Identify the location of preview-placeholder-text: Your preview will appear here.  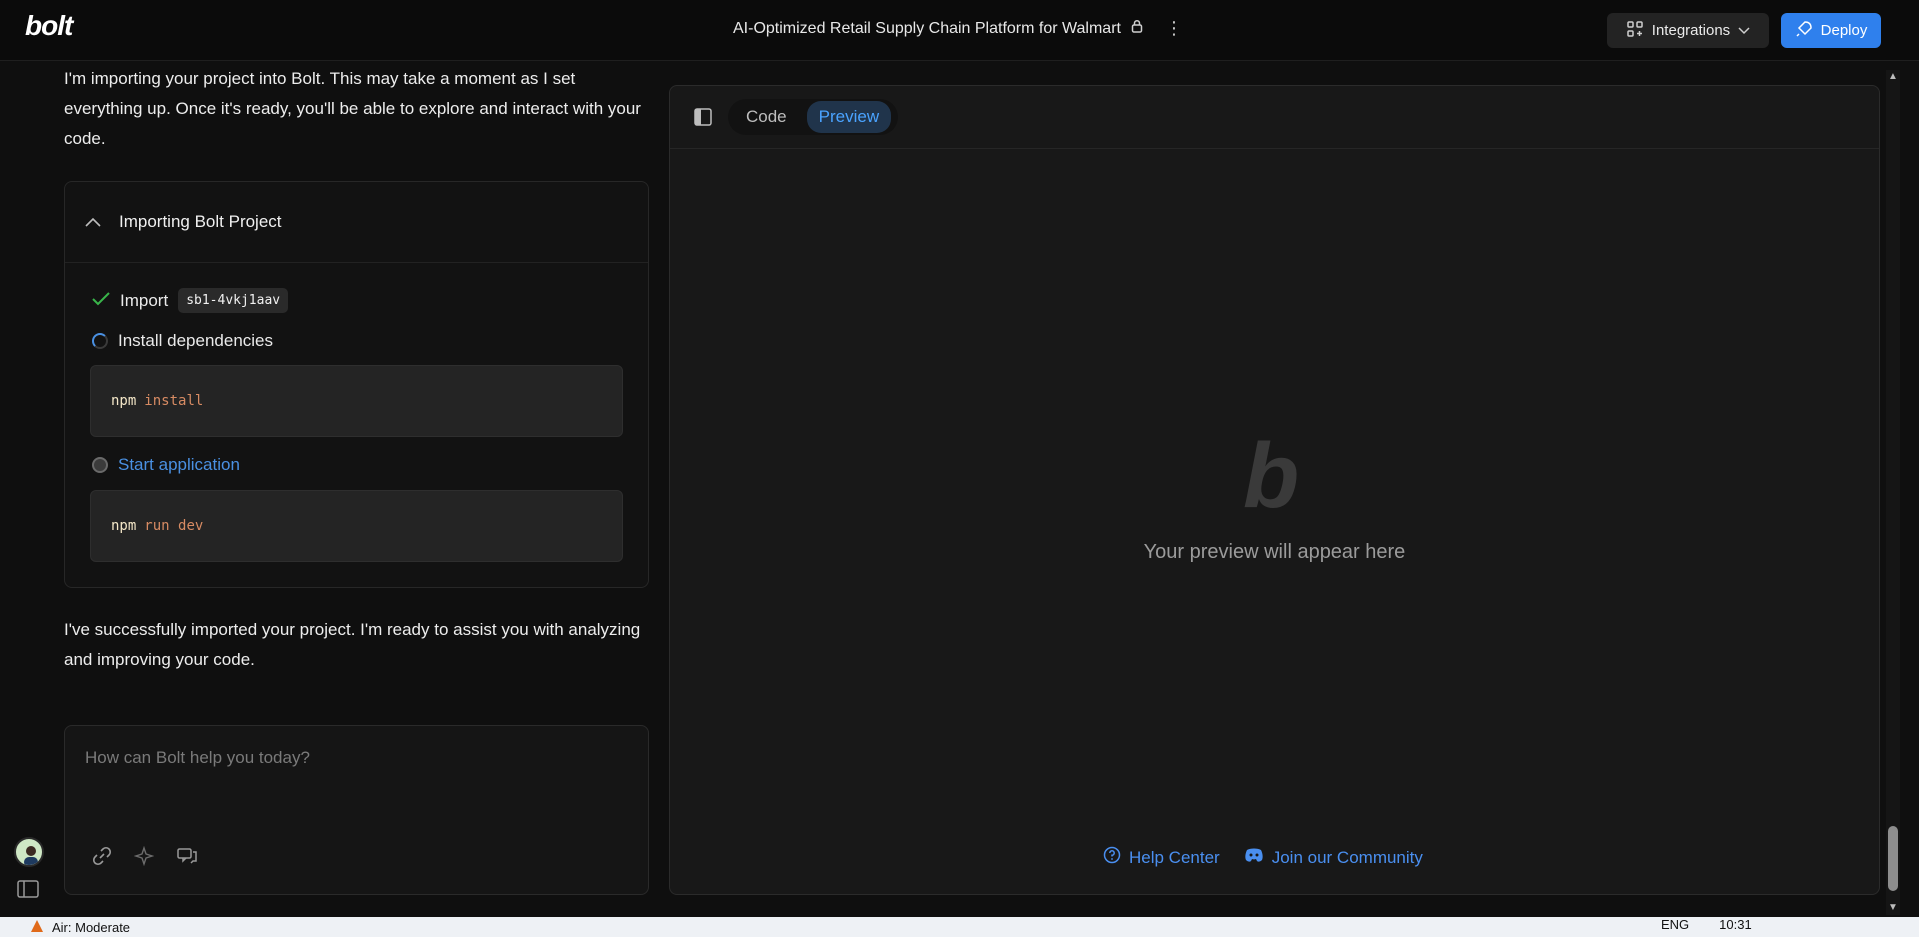
(1274, 552).